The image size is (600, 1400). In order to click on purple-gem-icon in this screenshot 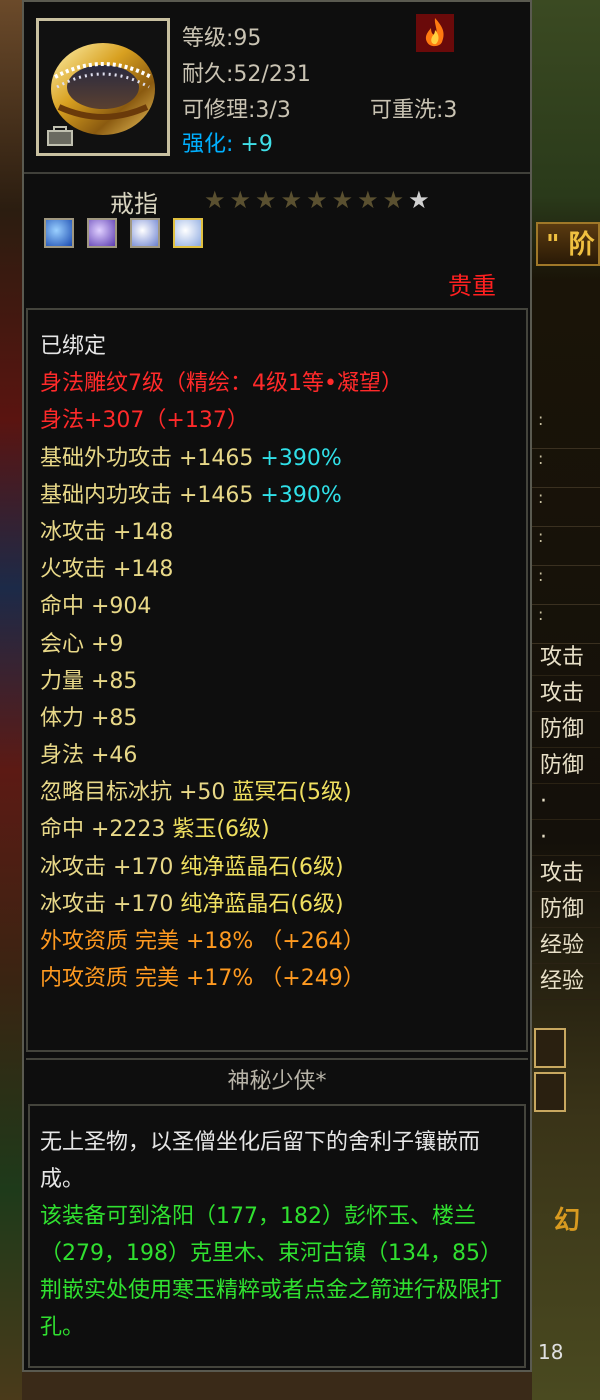, I will do `click(102, 233)`.